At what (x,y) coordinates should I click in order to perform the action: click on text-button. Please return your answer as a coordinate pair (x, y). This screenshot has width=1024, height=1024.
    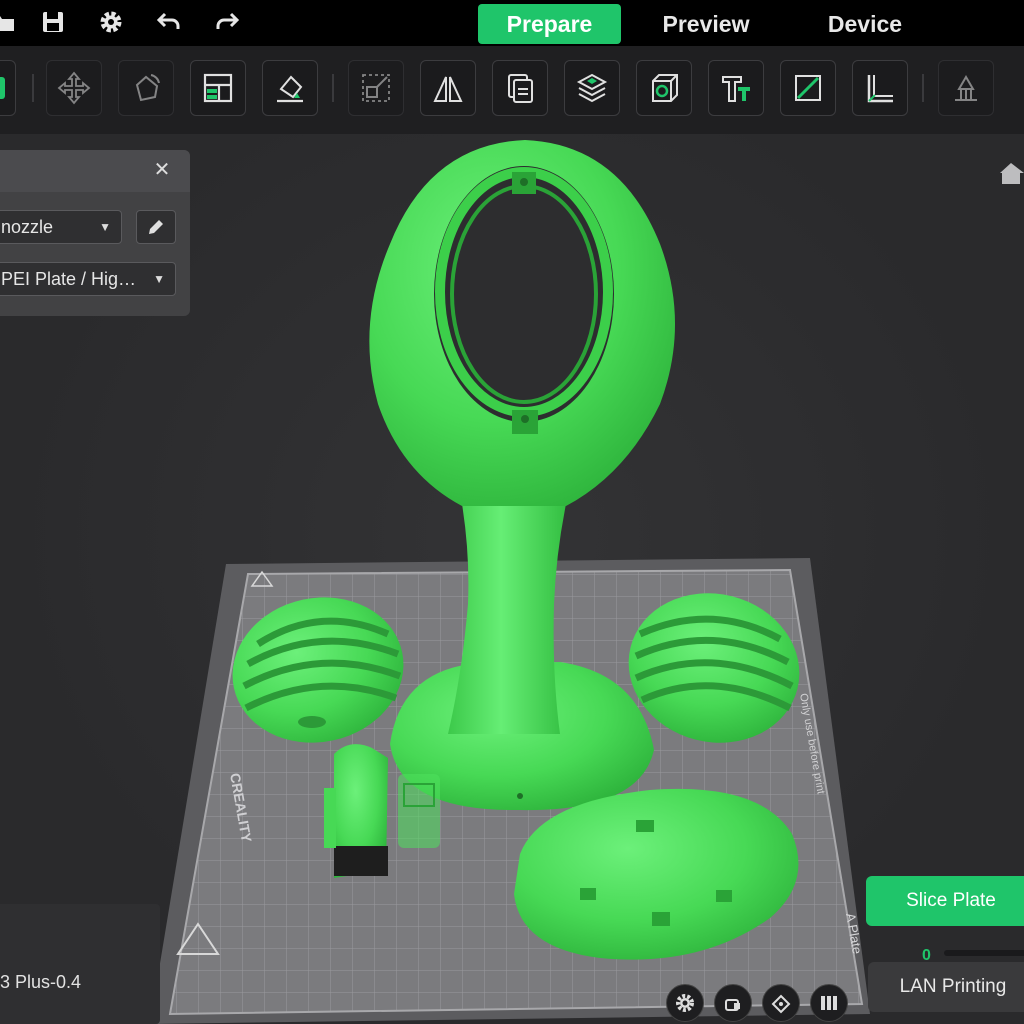
    Looking at the image, I should click on (736, 88).